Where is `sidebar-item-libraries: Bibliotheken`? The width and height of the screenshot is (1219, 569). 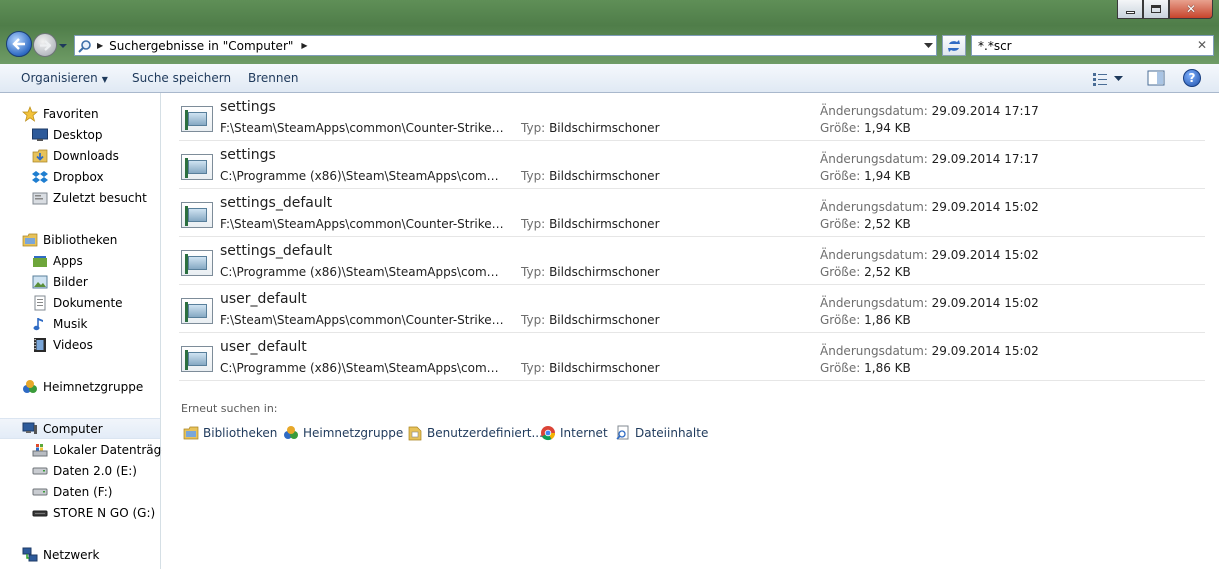 sidebar-item-libraries: Bibliotheken is located at coordinates (69, 239).